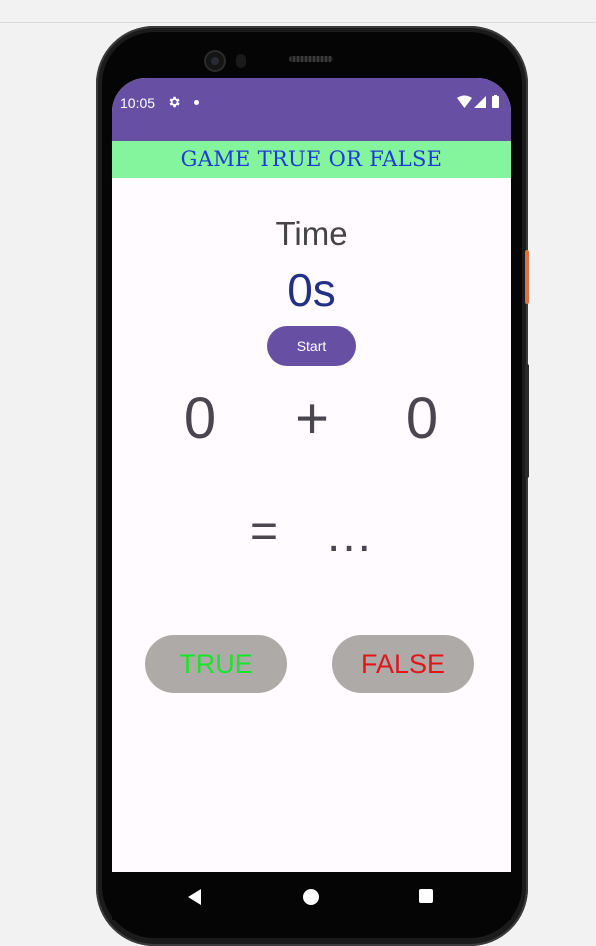  What do you see at coordinates (311, 346) in the screenshot?
I see `start-button: Start` at bounding box center [311, 346].